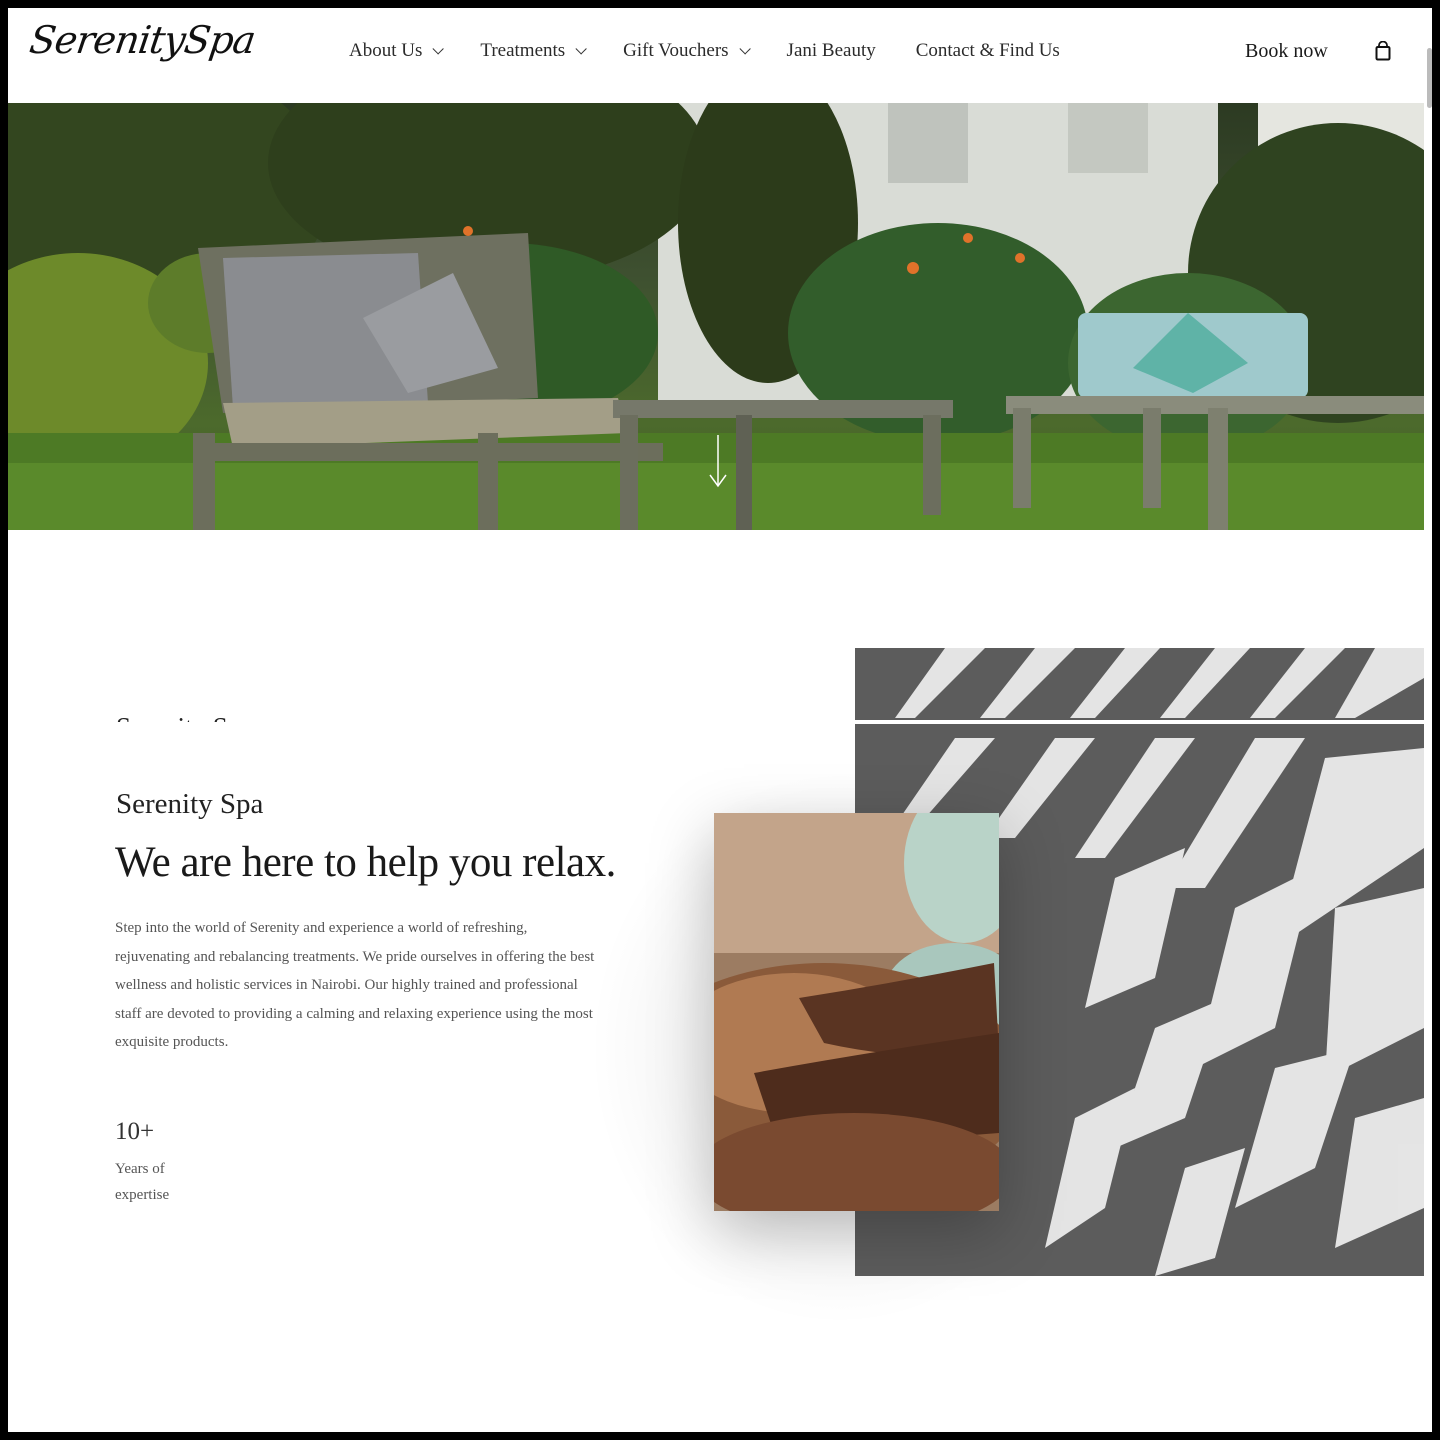 This screenshot has width=1440, height=1440. What do you see at coordinates (216, 715) in the screenshot?
I see `animated-kicker: Serenity Spa` at bounding box center [216, 715].